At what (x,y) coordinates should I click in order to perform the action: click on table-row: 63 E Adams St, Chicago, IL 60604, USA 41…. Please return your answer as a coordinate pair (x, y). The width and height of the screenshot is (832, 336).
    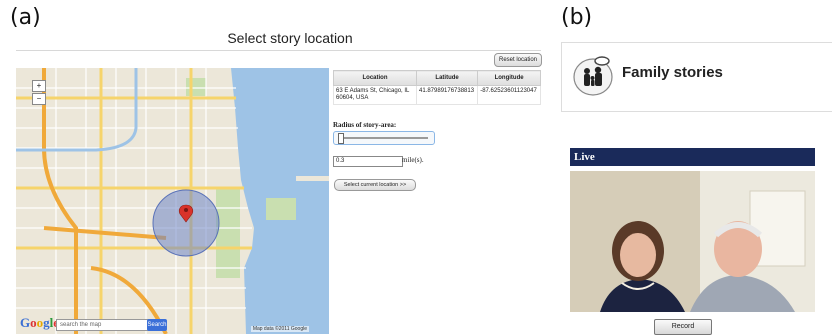
    Looking at the image, I should click on (437, 95).